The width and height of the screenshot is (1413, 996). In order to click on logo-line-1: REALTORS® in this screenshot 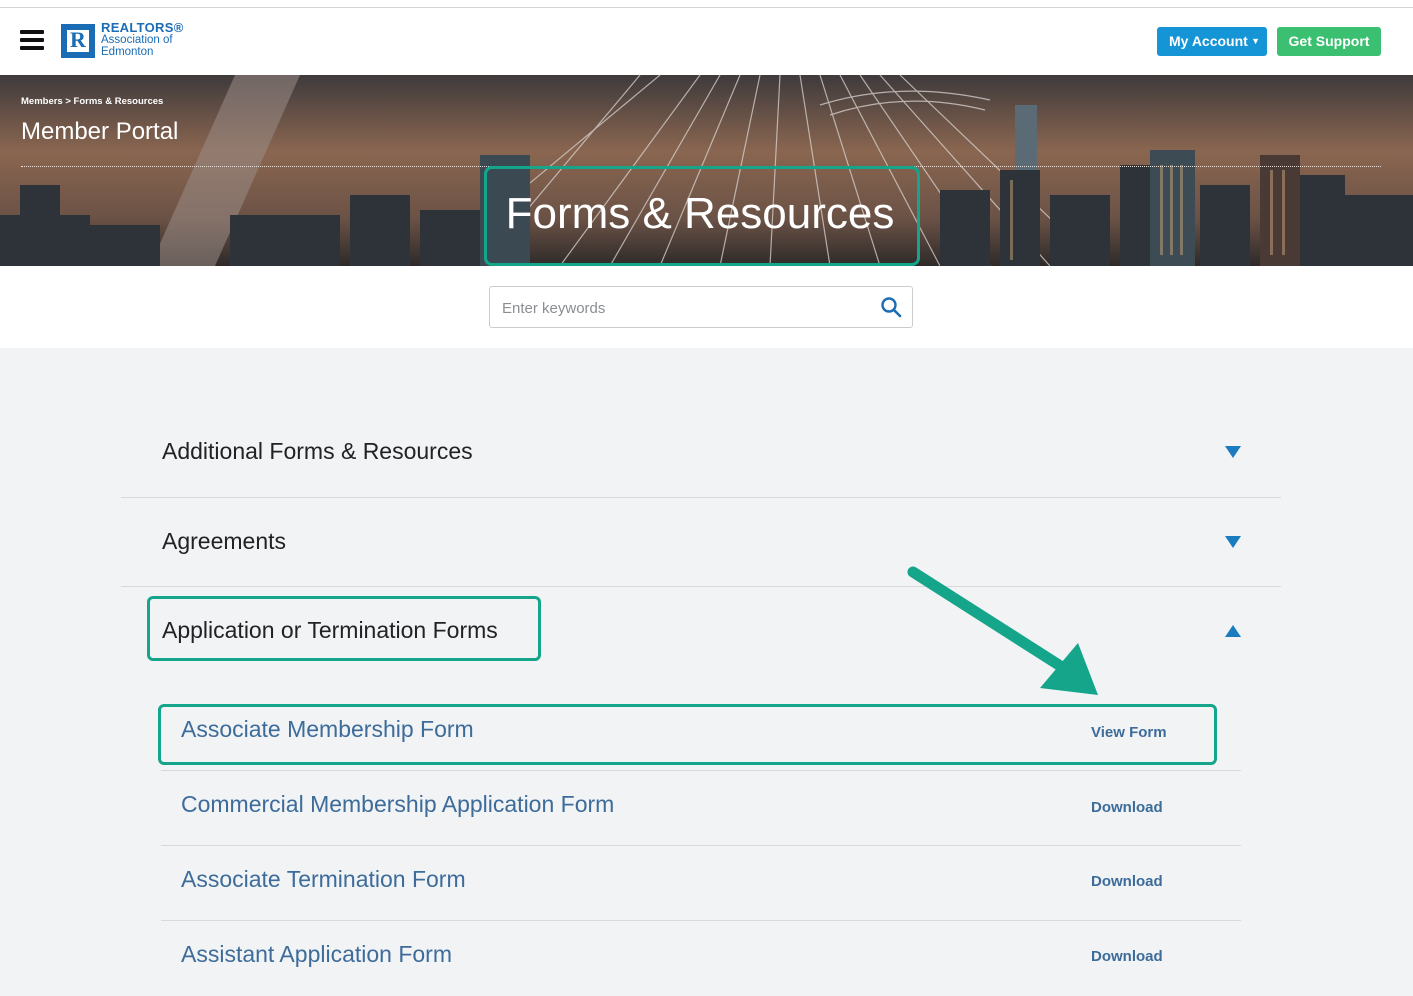, I will do `click(142, 27)`.